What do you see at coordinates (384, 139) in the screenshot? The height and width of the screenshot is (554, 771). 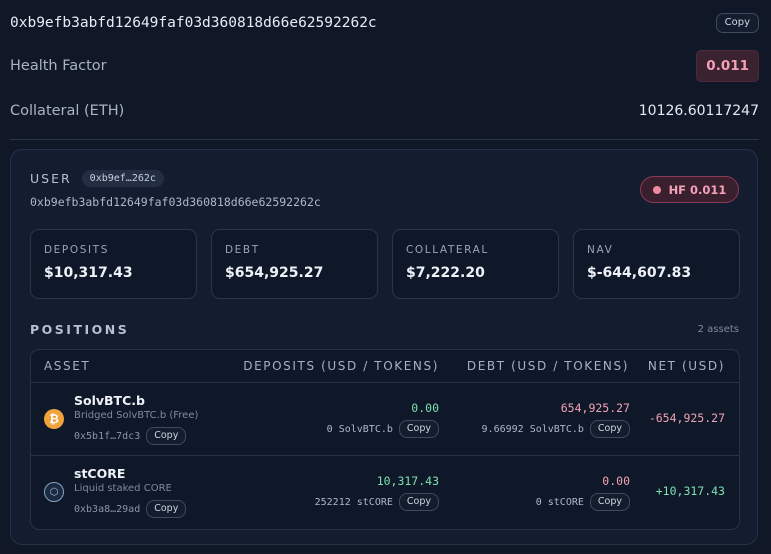 I see `divider` at bounding box center [384, 139].